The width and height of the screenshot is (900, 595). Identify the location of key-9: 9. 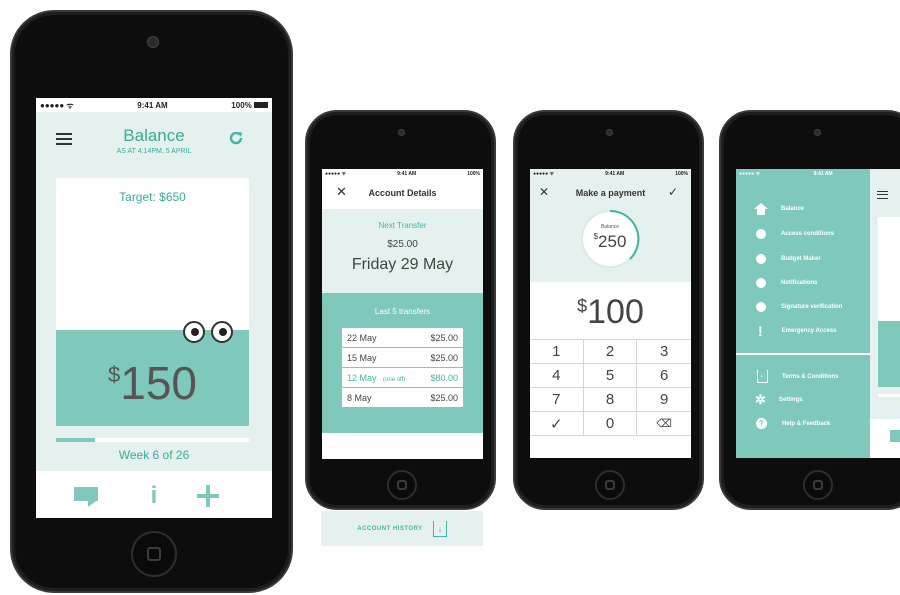
(664, 400).